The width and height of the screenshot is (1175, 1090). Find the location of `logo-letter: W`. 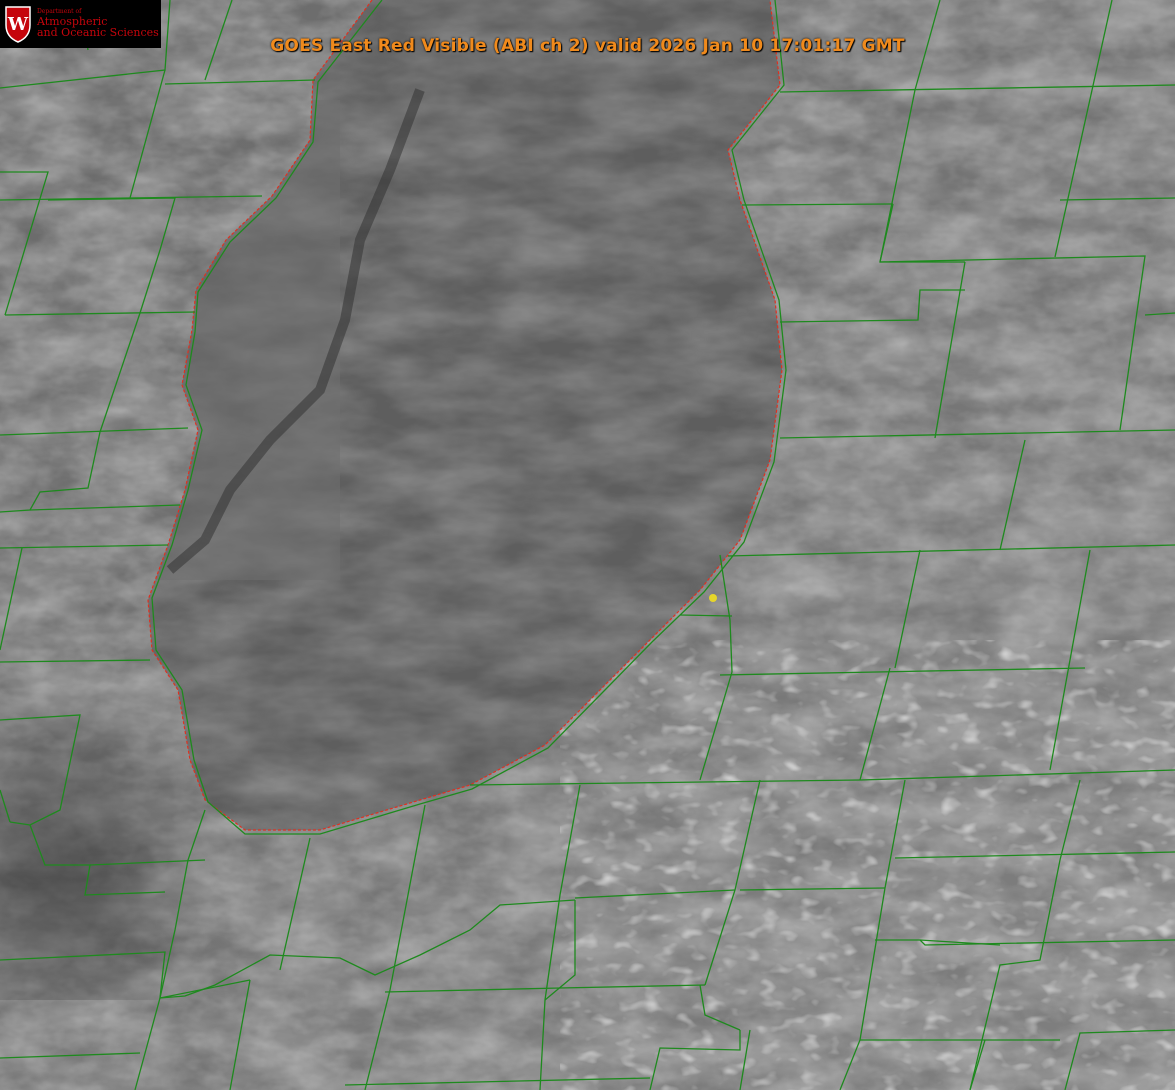

logo-letter: W is located at coordinates (18, 24).